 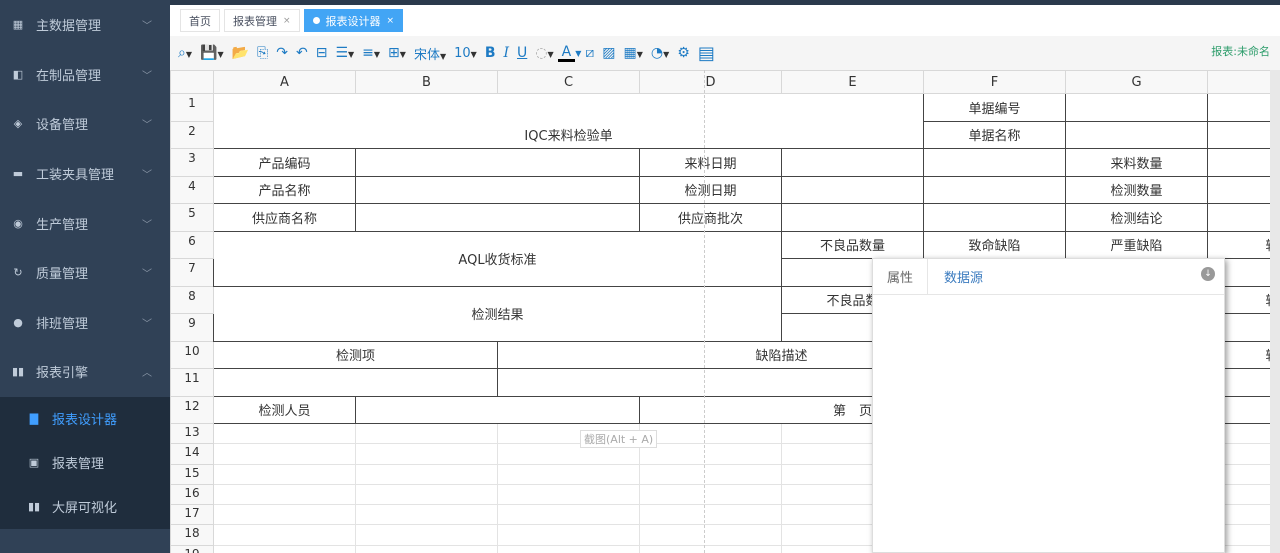 What do you see at coordinates (1136, 162) in the screenshot?
I see `cell: 来料数量` at bounding box center [1136, 162].